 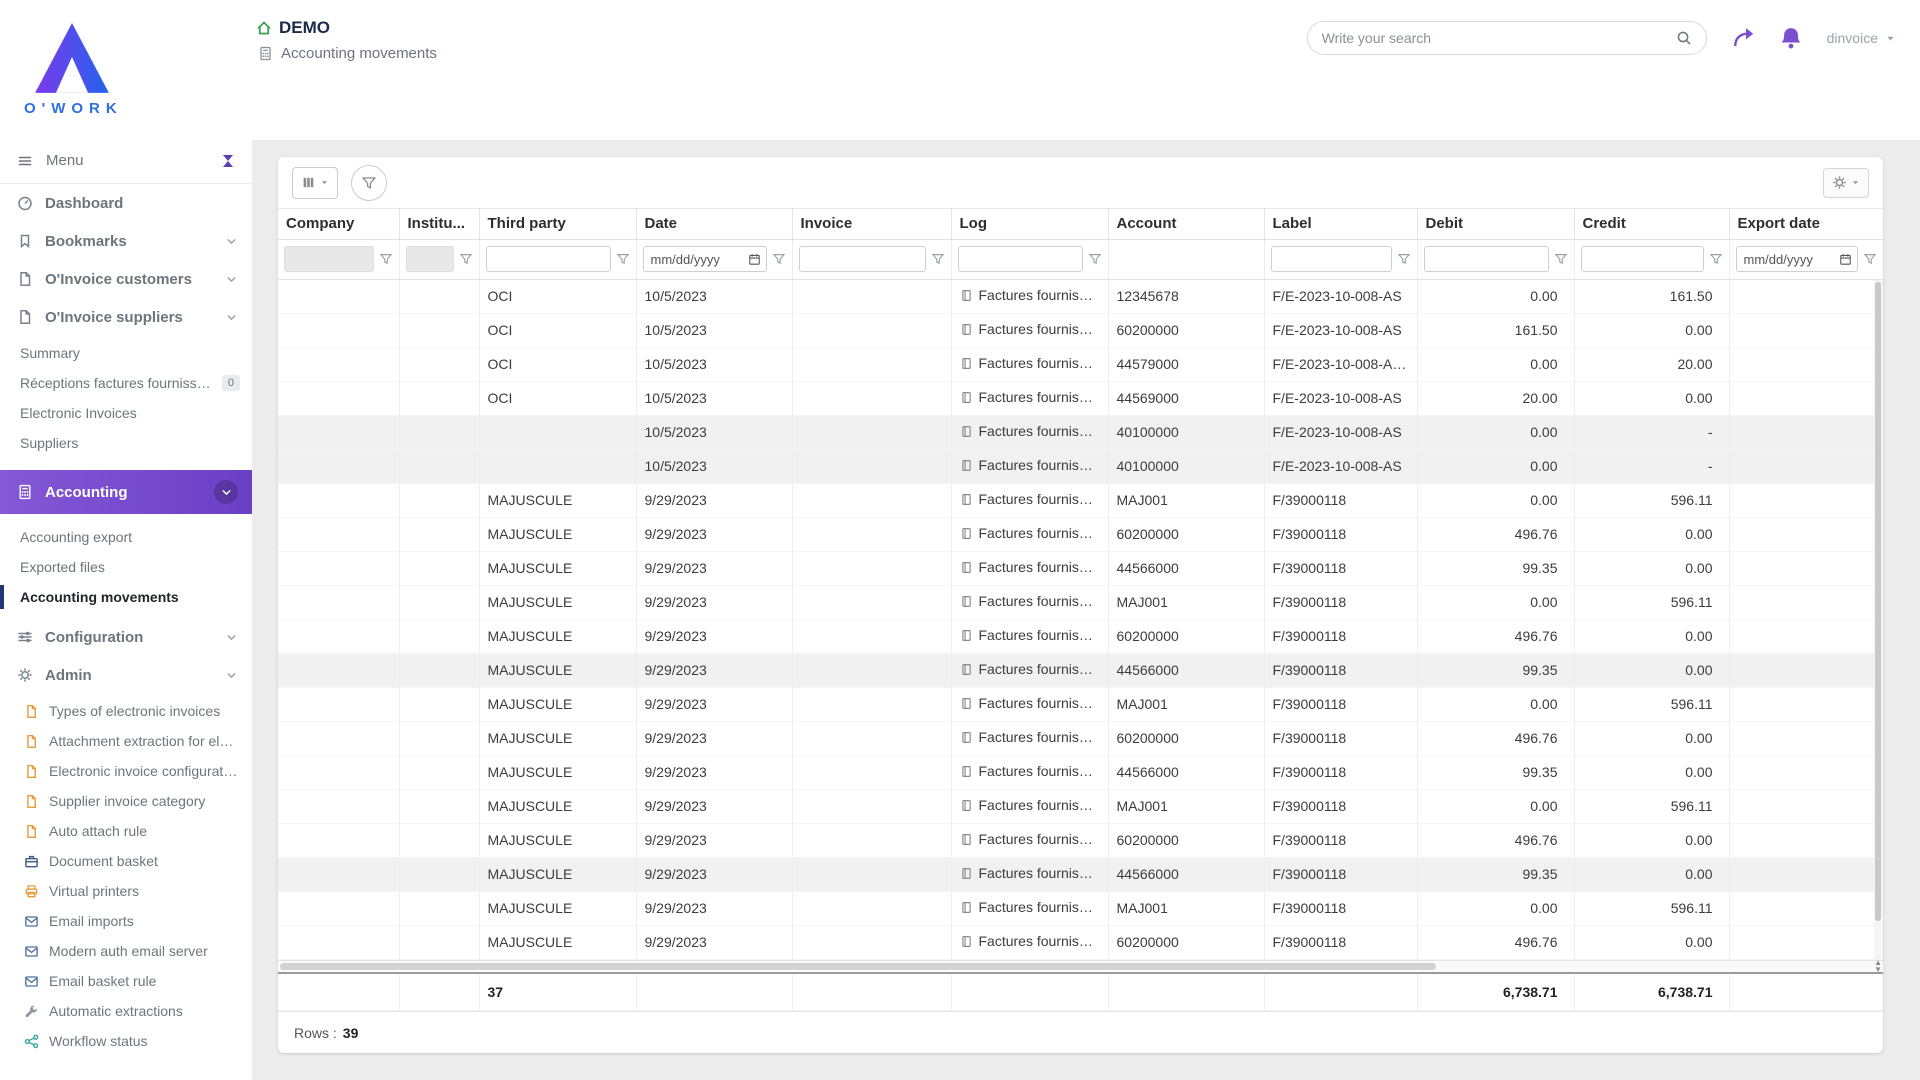 I want to click on filter-cell-export_date, so click(x=1806, y=259).